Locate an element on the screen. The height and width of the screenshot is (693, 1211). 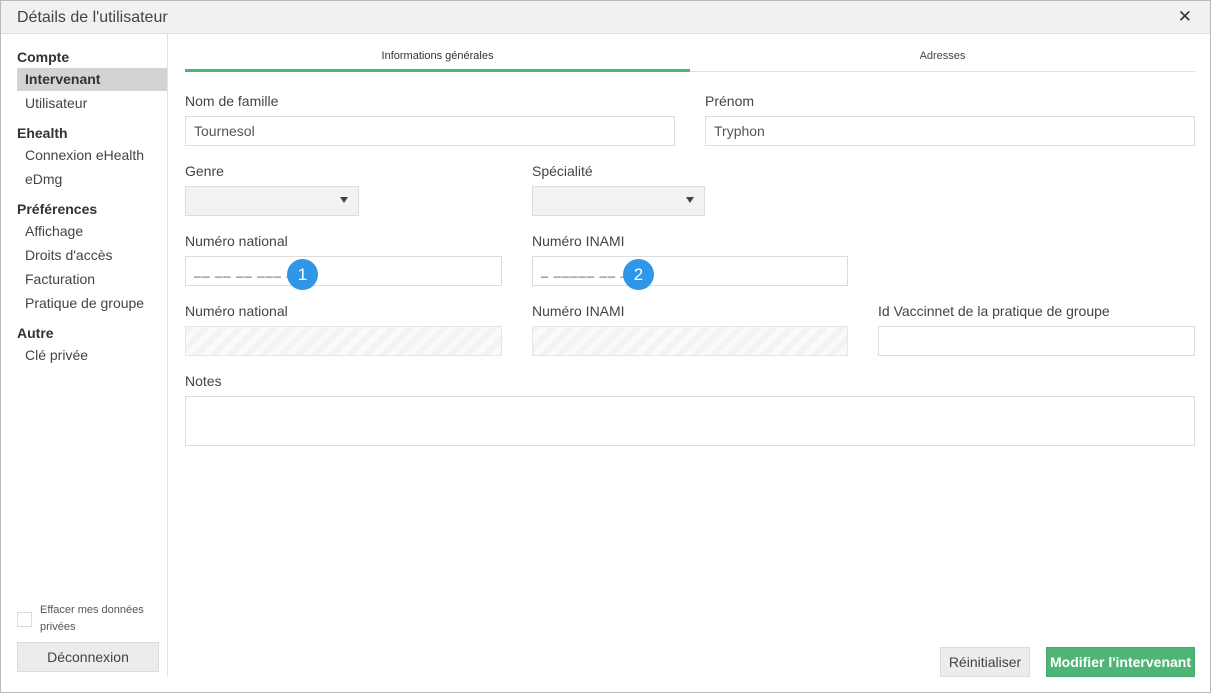
specialty-select is located at coordinates (618, 201).